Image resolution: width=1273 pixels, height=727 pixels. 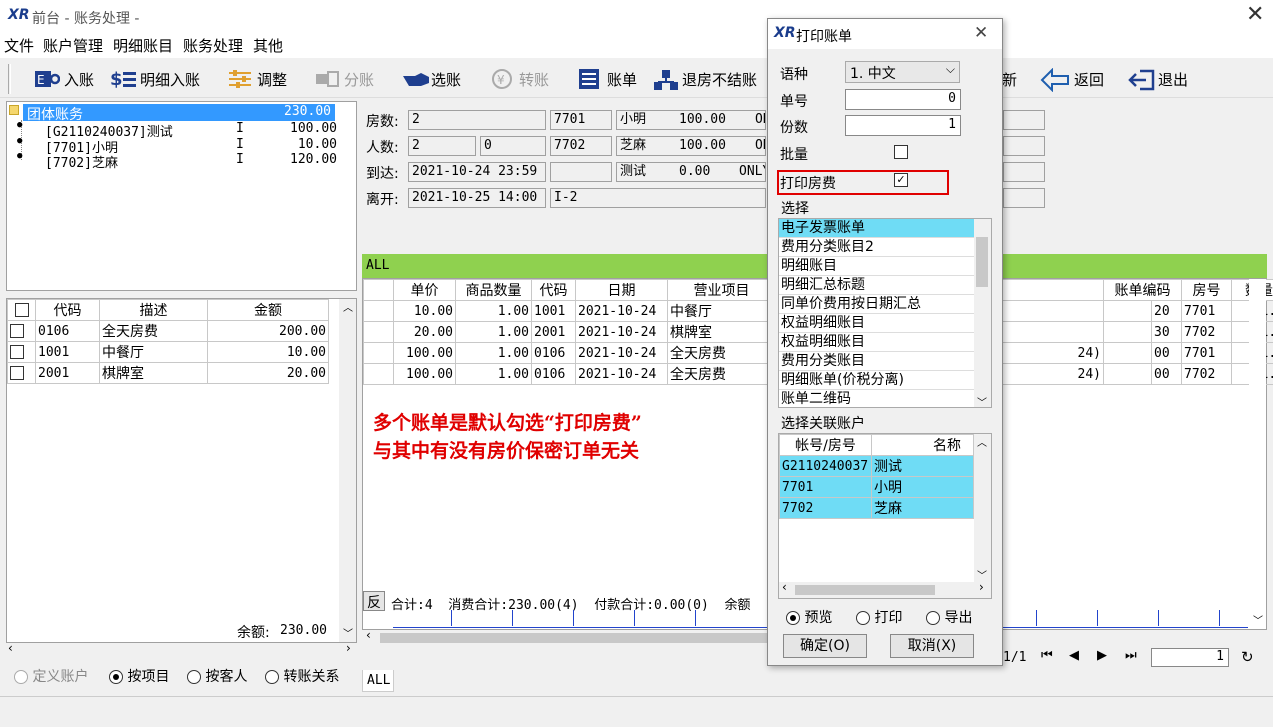 I want to click on table-row: 7702 芝麻, so click(x=876, y=508).